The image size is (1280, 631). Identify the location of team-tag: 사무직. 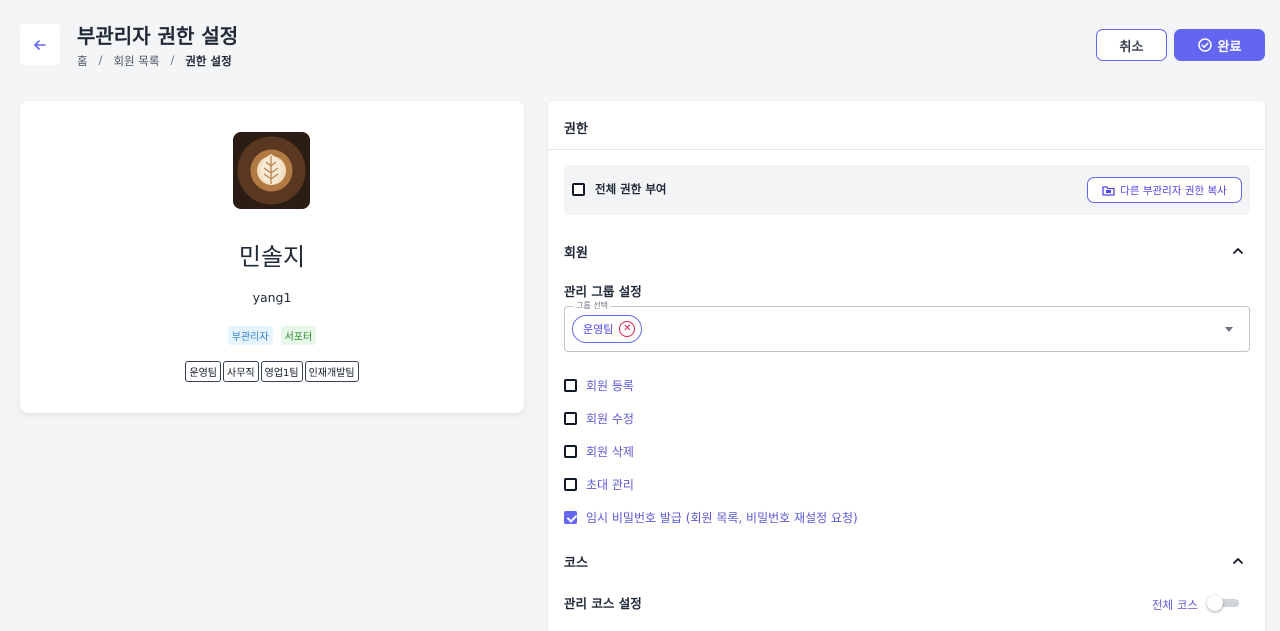
(241, 371).